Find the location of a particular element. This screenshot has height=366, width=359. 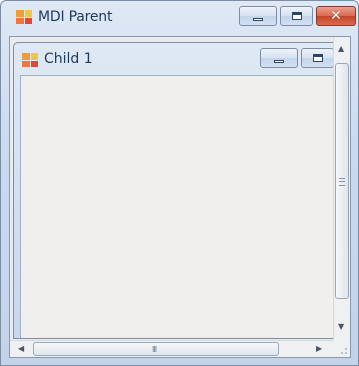

parent-maximize-button is located at coordinates (296, 16).